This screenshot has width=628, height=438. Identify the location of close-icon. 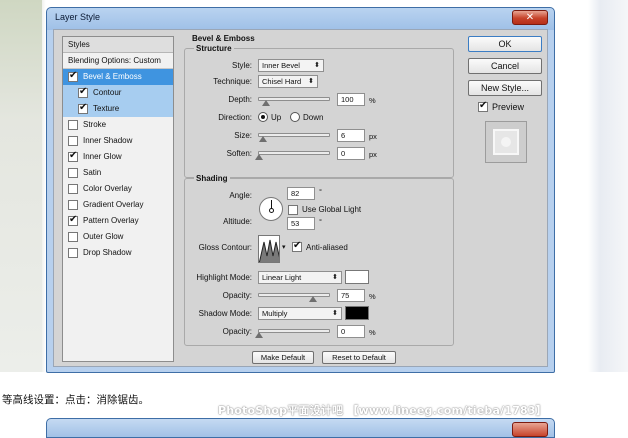
(530, 429).